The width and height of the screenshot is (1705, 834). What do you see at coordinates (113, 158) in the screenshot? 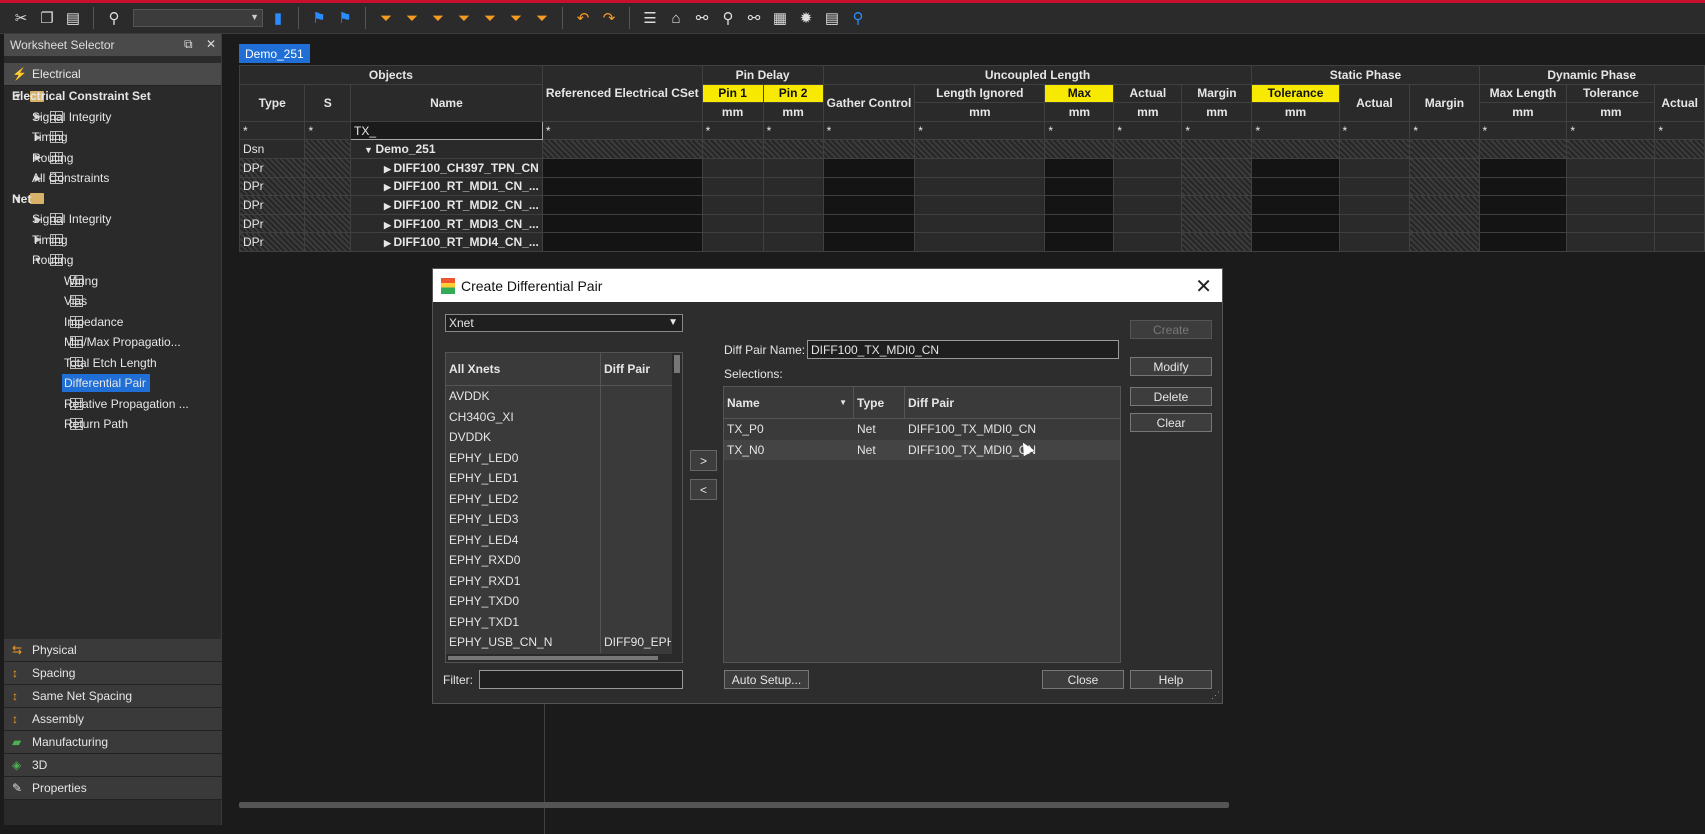
I see `tree-item: ▶ Routing` at bounding box center [113, 158].